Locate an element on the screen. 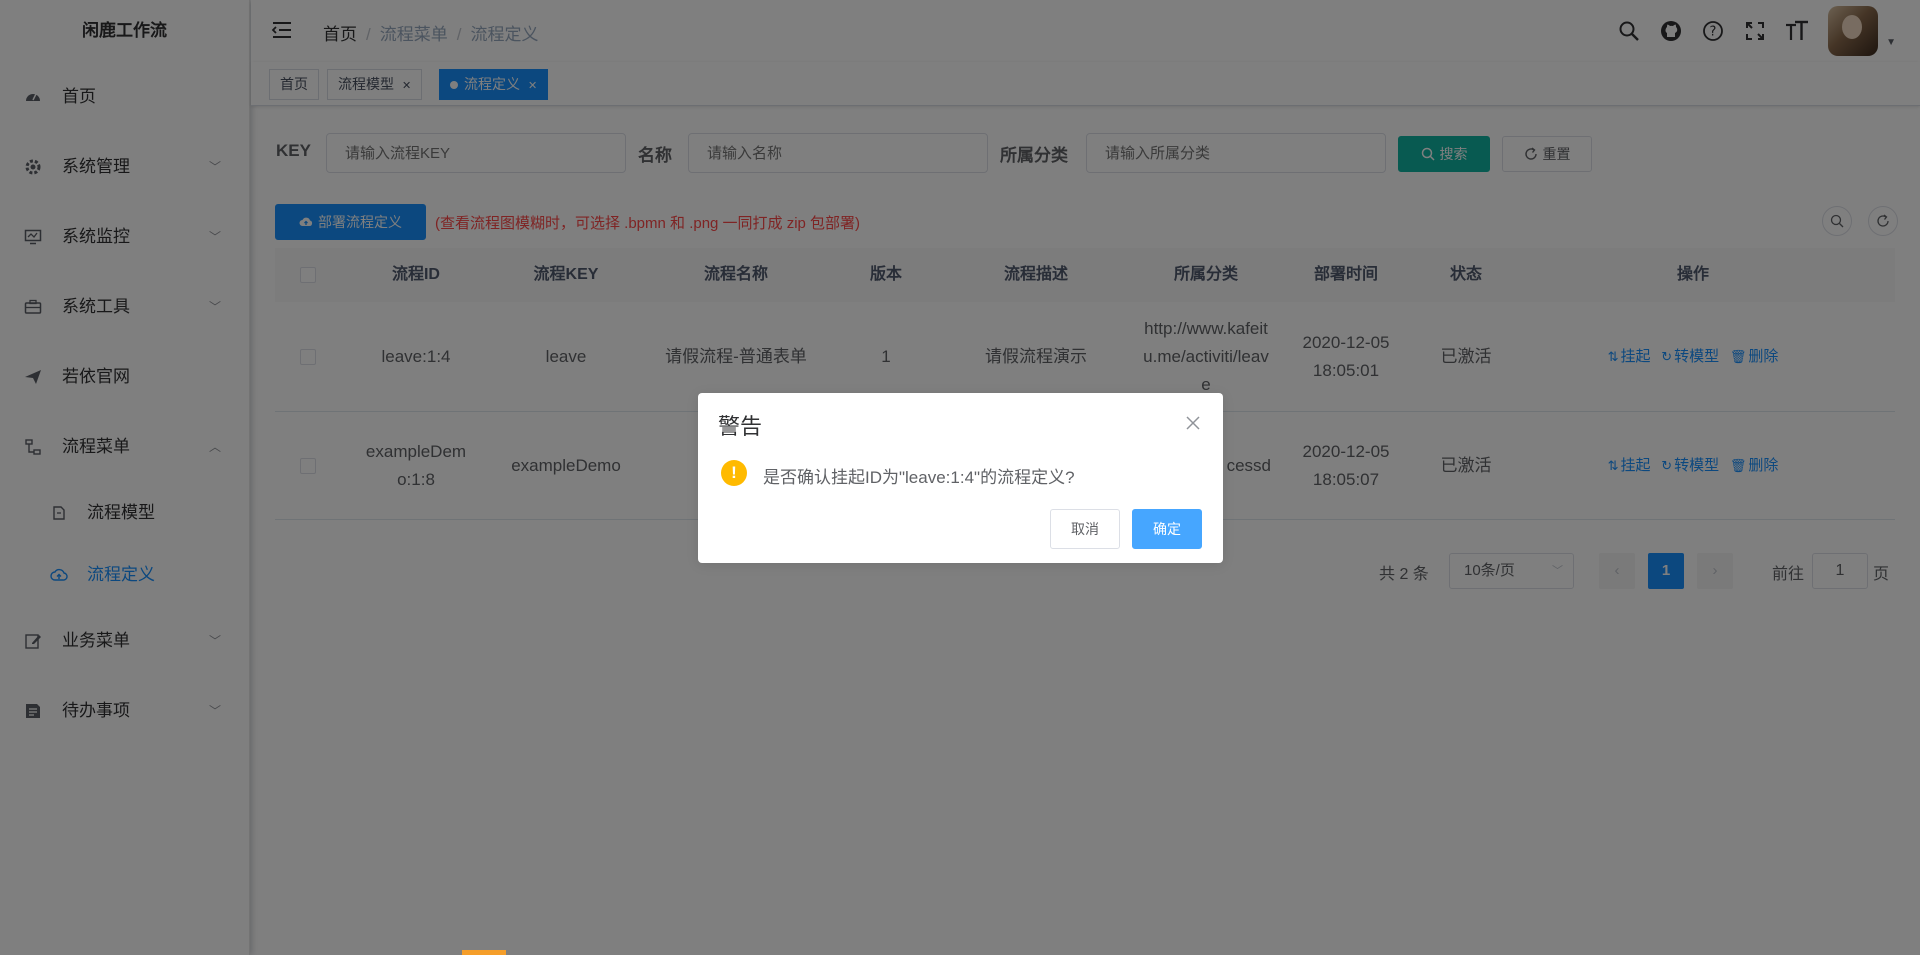 This screenshot has width=1920, height=955. warning-dialog: 警告 ! 是否确认挂起ID为"leave:1:4"的流程定义? 取消 确定 is located at coordinates (960, 478).